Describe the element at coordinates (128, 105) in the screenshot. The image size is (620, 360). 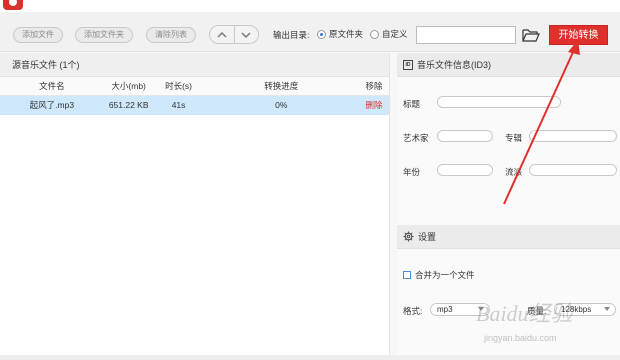
I see `file-size: 651.22 KB` at that location.